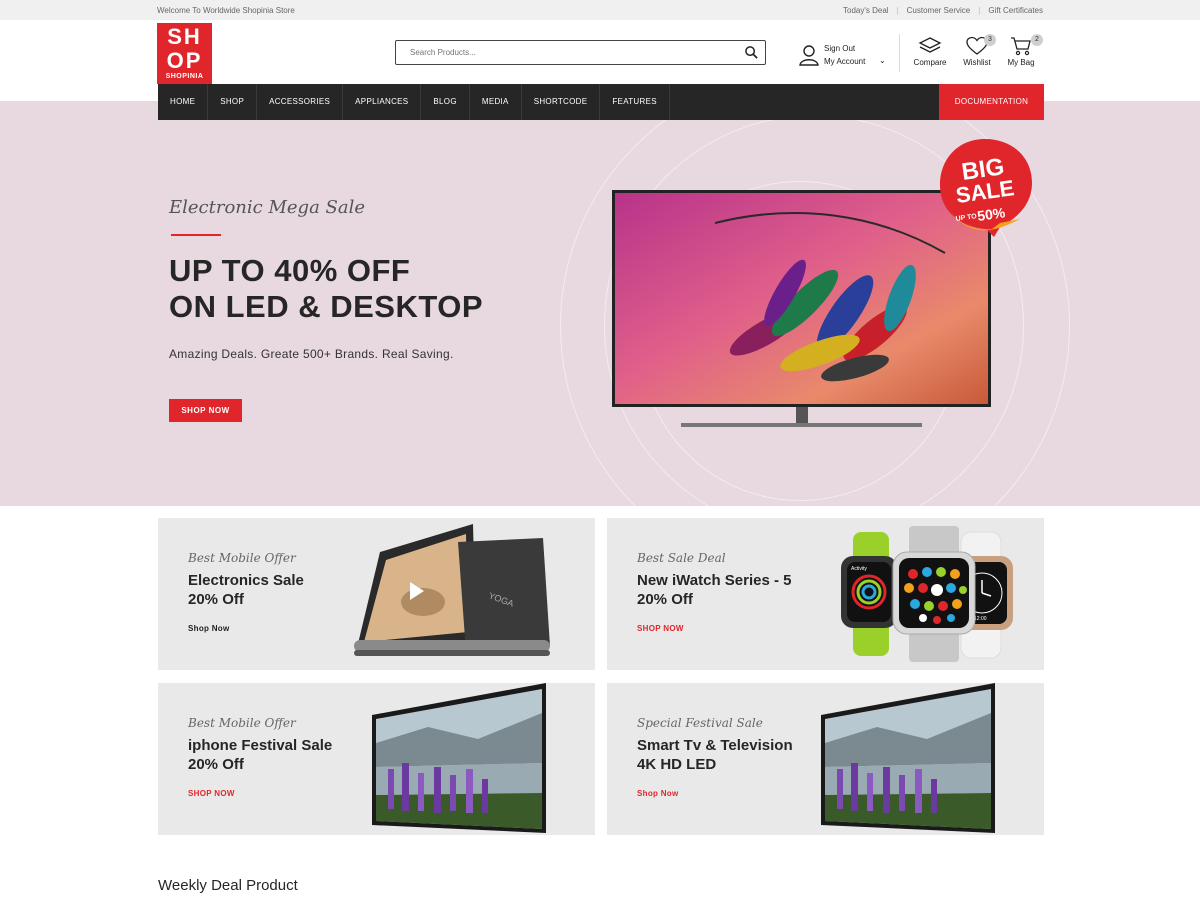  I want to click on feathers-artwork, so click(801, 298).